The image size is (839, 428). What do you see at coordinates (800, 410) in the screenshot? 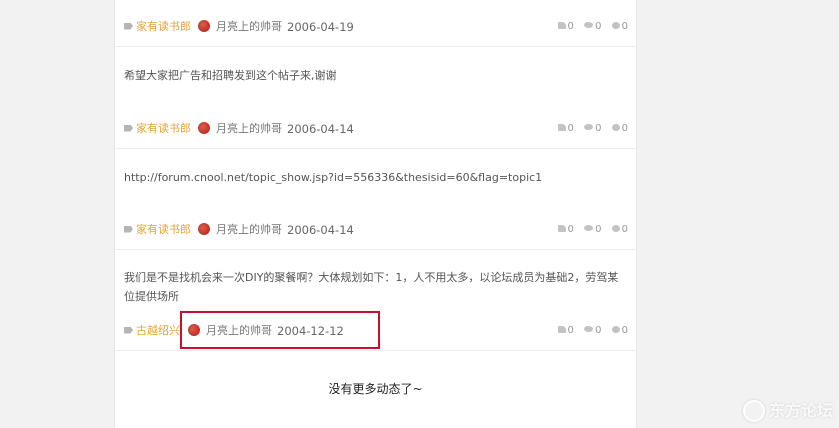
I see `watermark-text: 东方论坛` at bounding box center [800, 410].